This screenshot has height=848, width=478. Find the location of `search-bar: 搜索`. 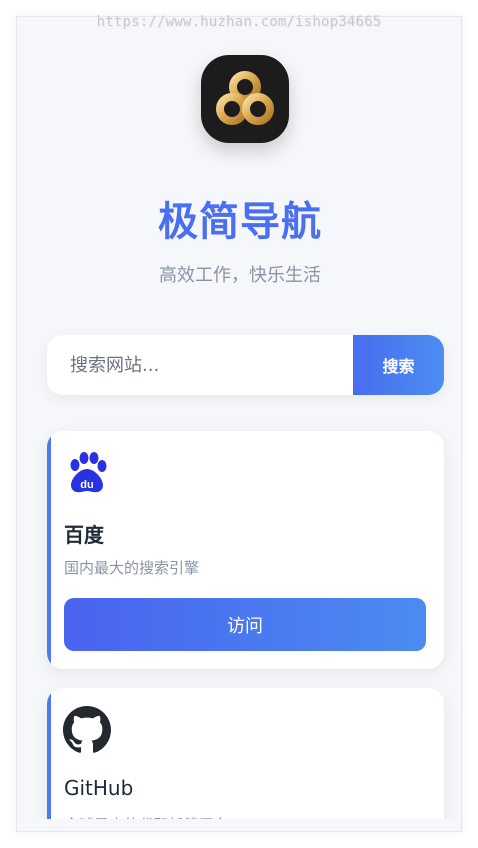

search-bar: 搜索 is located at coordinates (245, 365).